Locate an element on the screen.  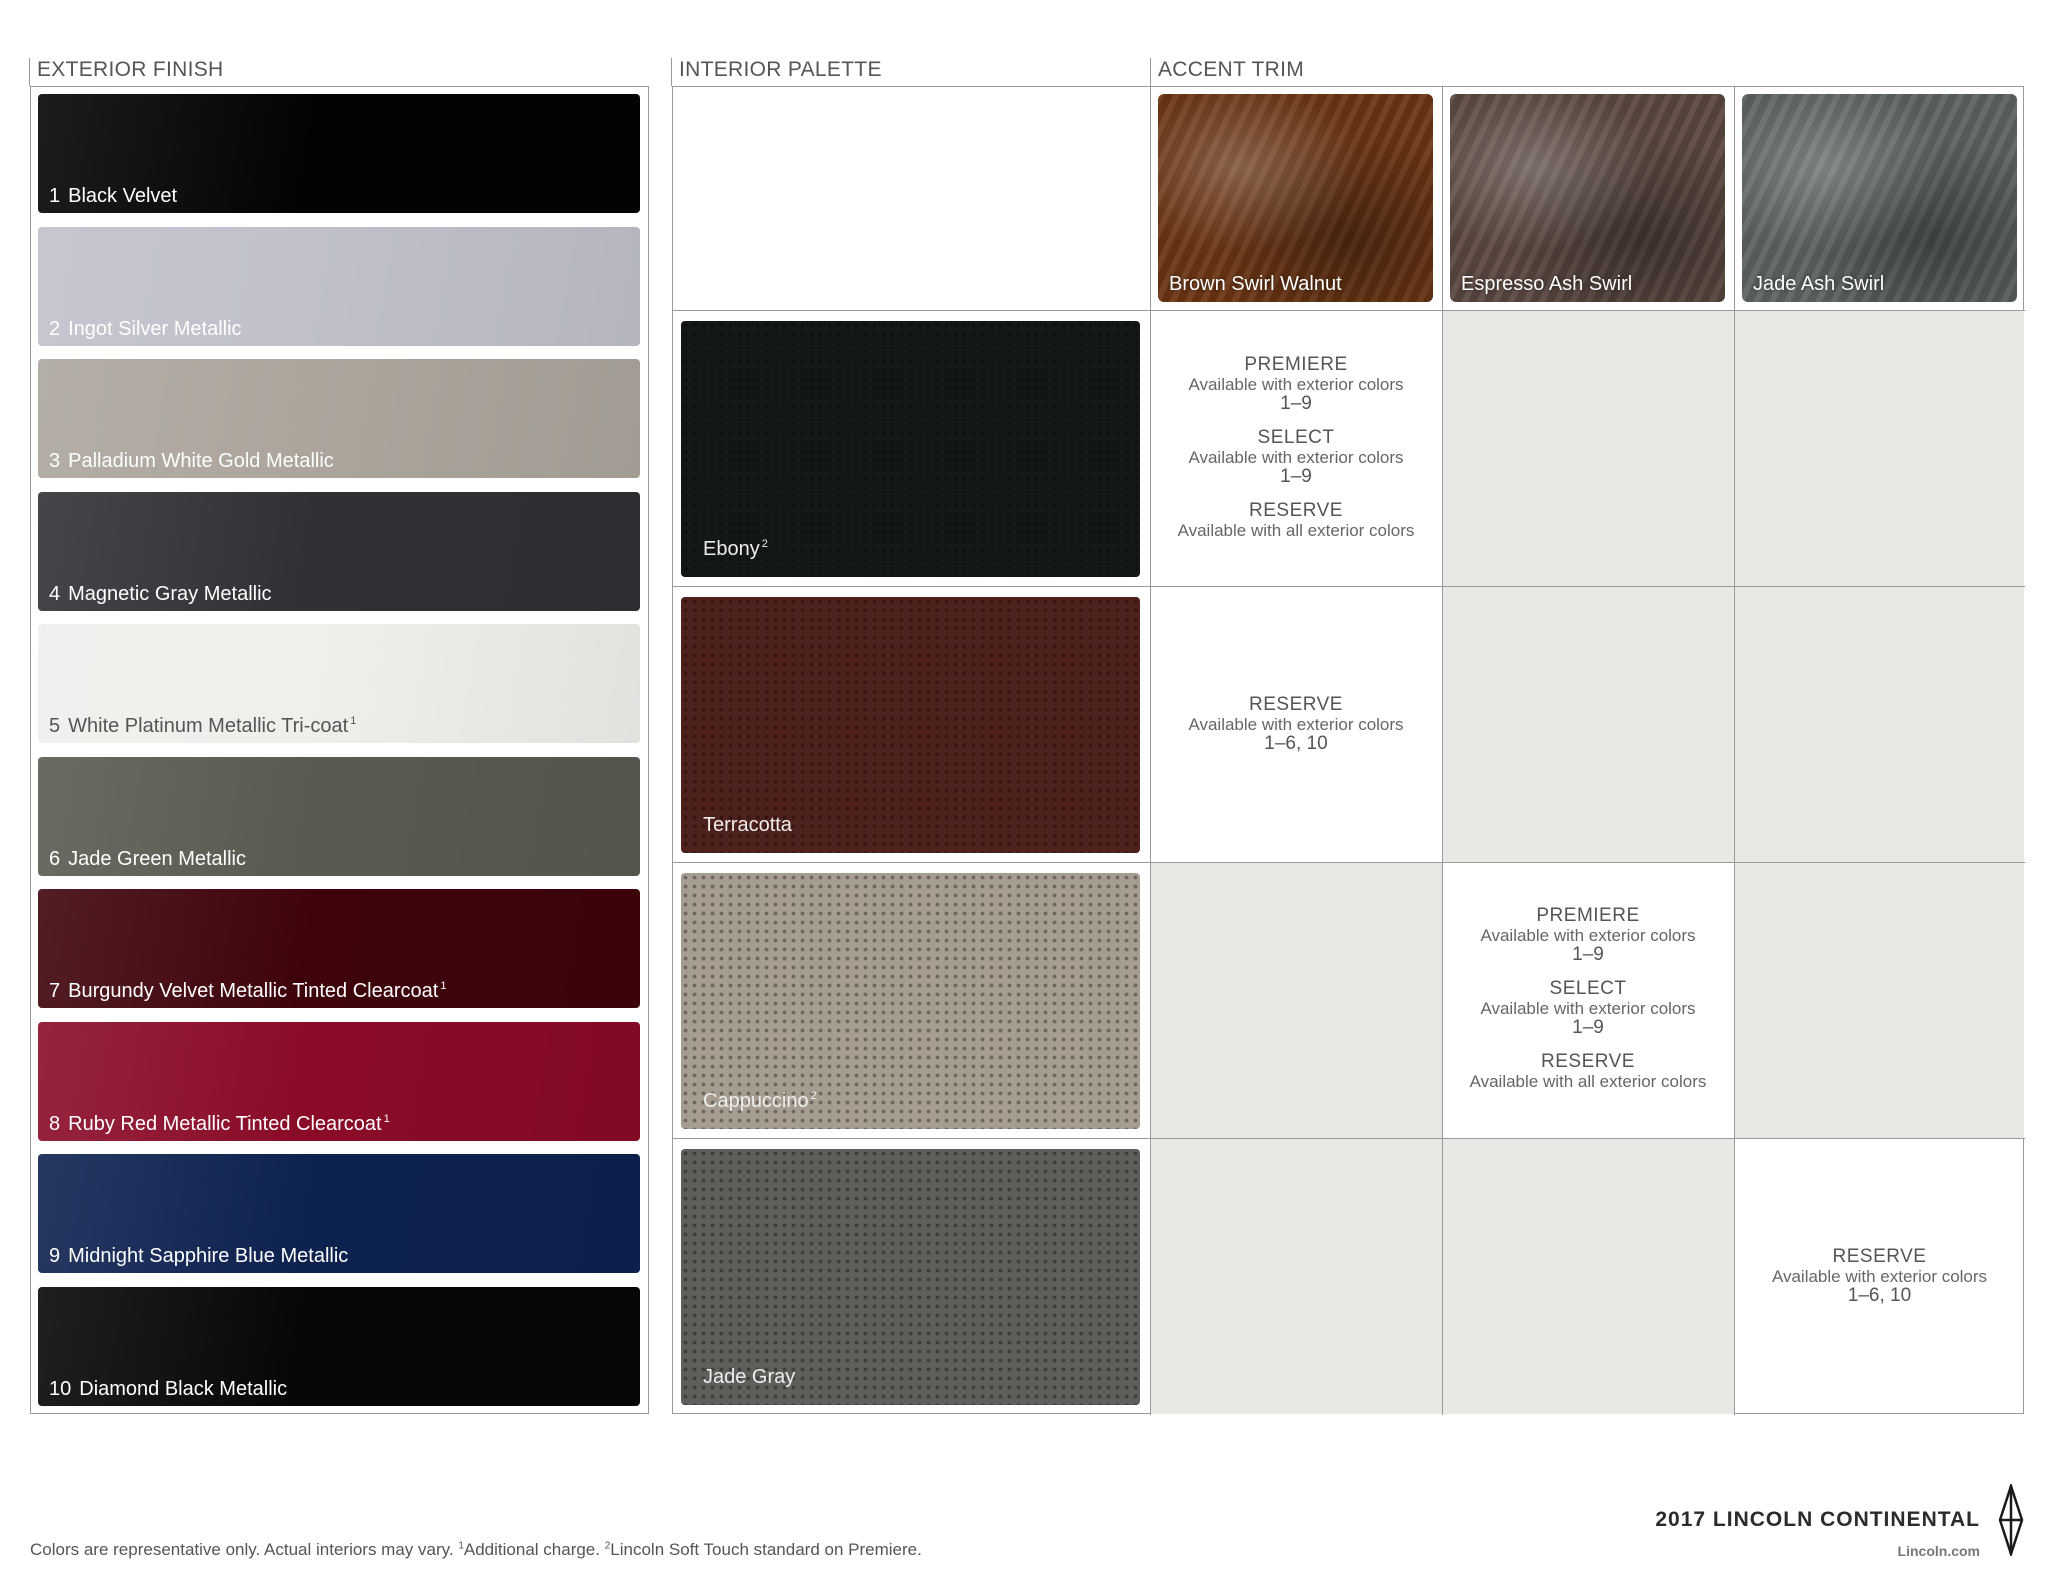
exterior-swatch-label: 4 Magnetic Gray Metallic is located at coordinates (160, 593).